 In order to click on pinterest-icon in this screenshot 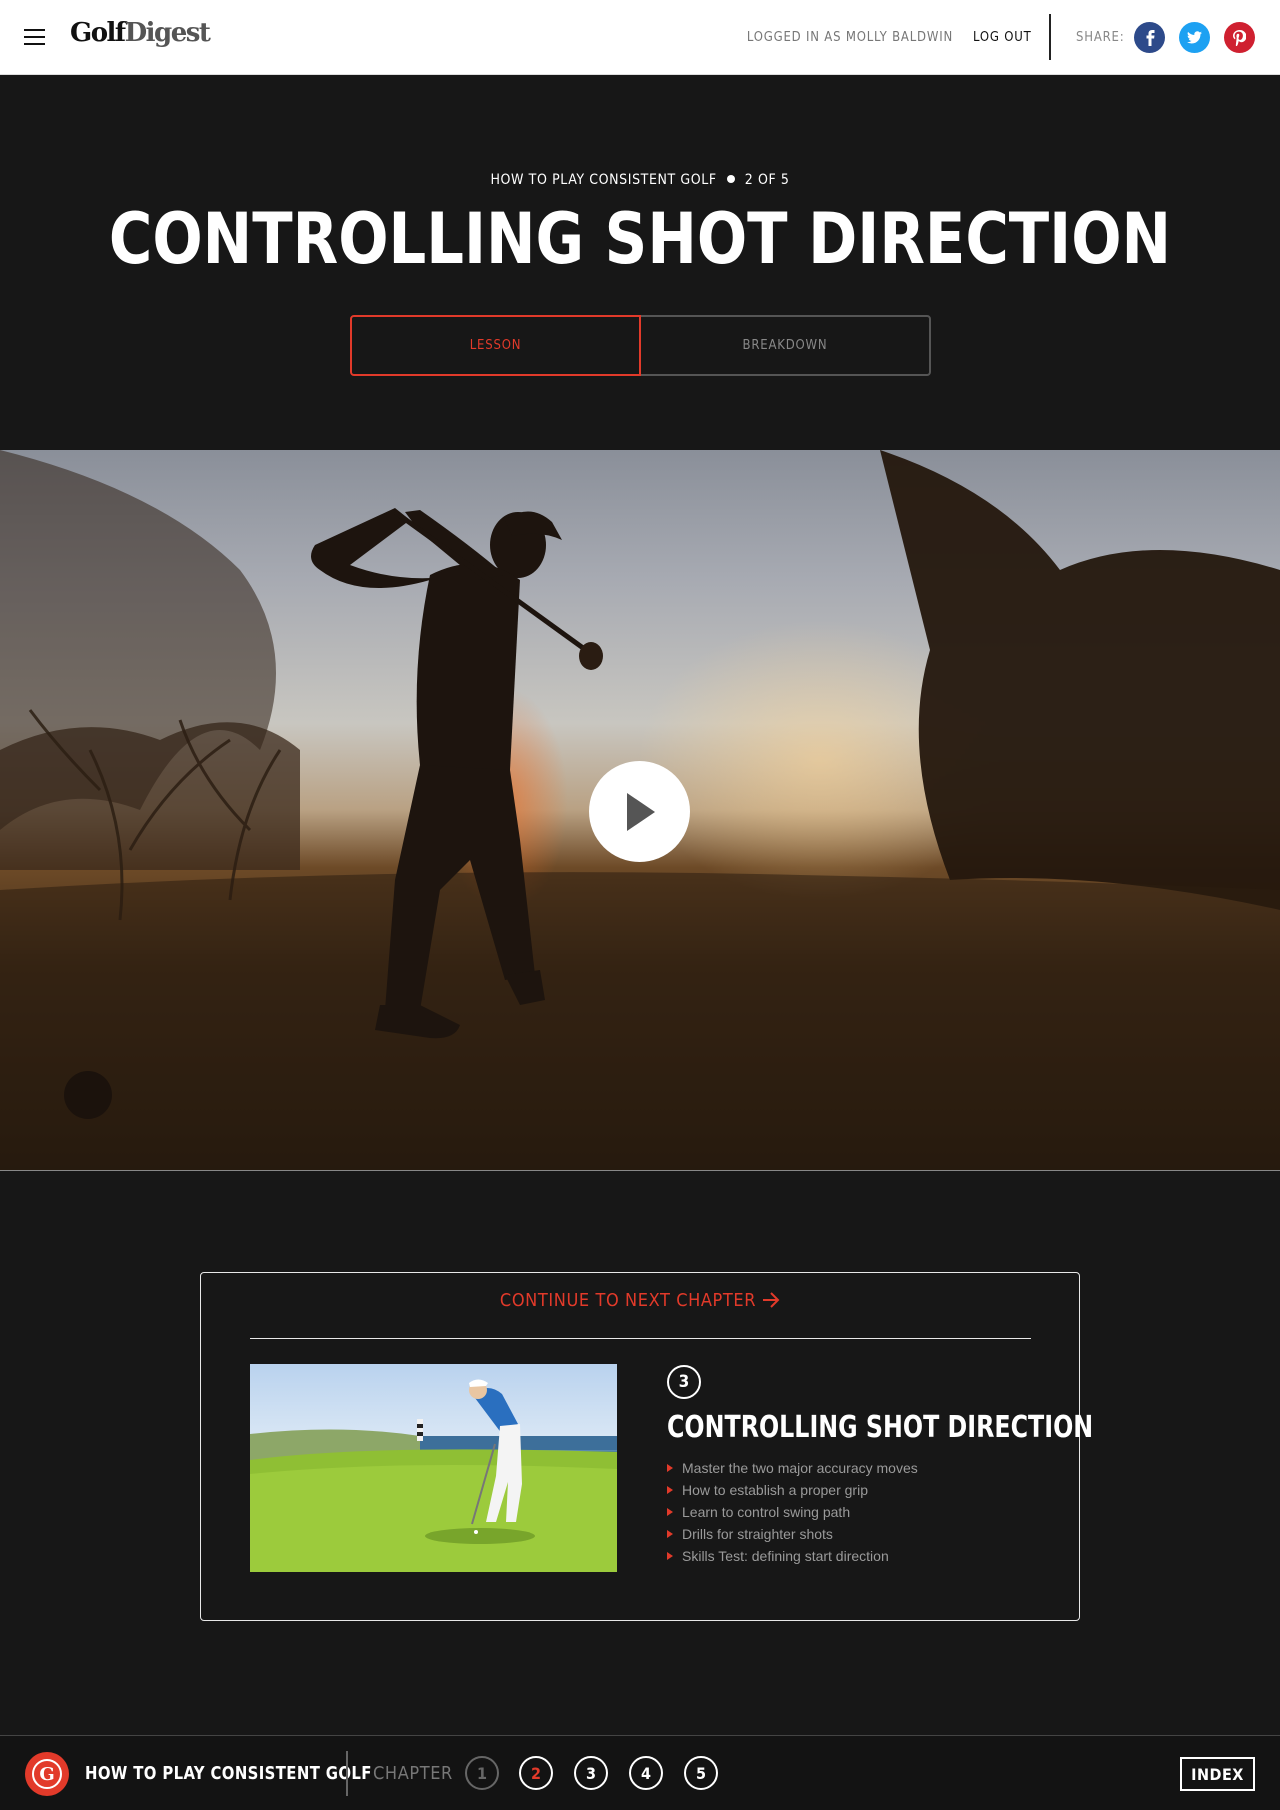, I will do `click(1239, 37)`.